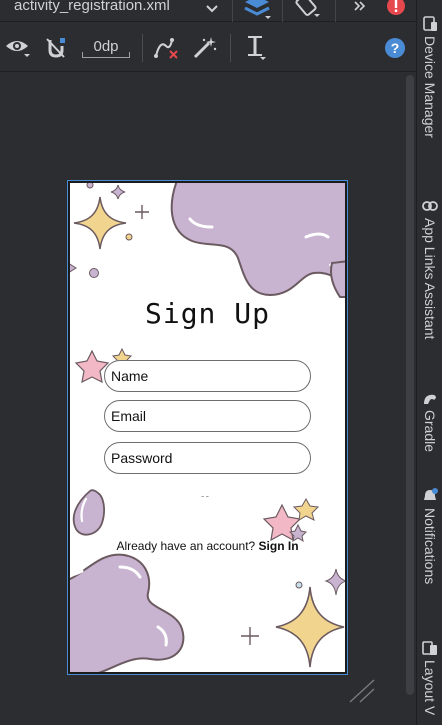  I want to click on editor-tab-bar: activity_registration.xml, so click(208, 11).